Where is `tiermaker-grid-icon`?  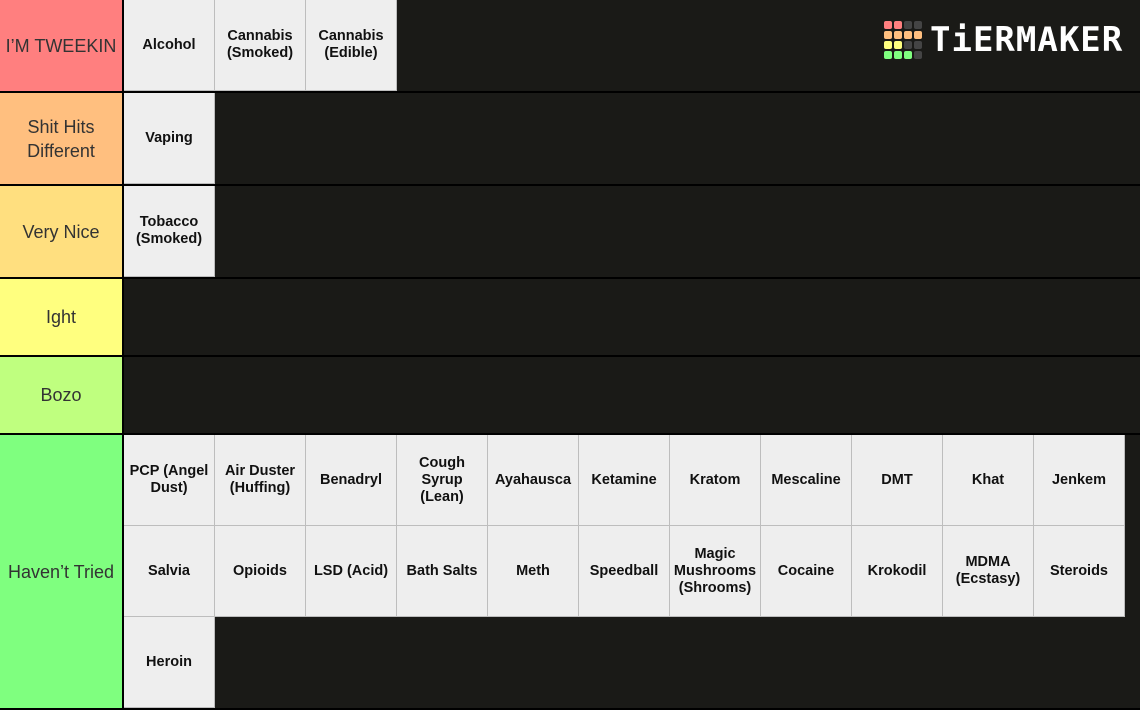
tiermaker-grid-icon is located at coordinates (903, 40).